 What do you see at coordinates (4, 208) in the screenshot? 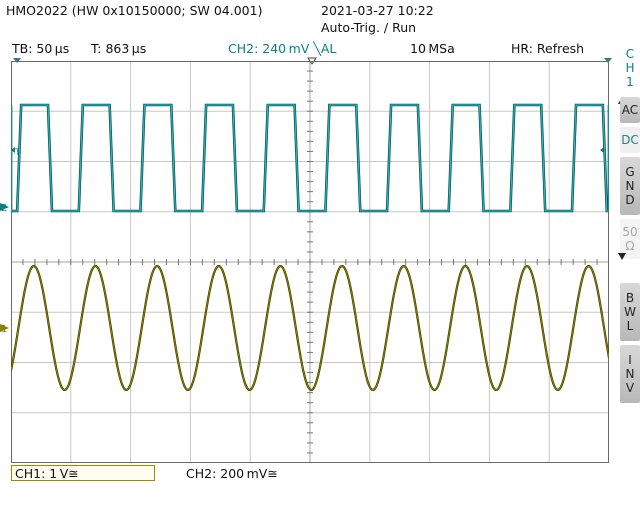
I see `ch2-ground-label: 2` at bounding box center [4, 208].